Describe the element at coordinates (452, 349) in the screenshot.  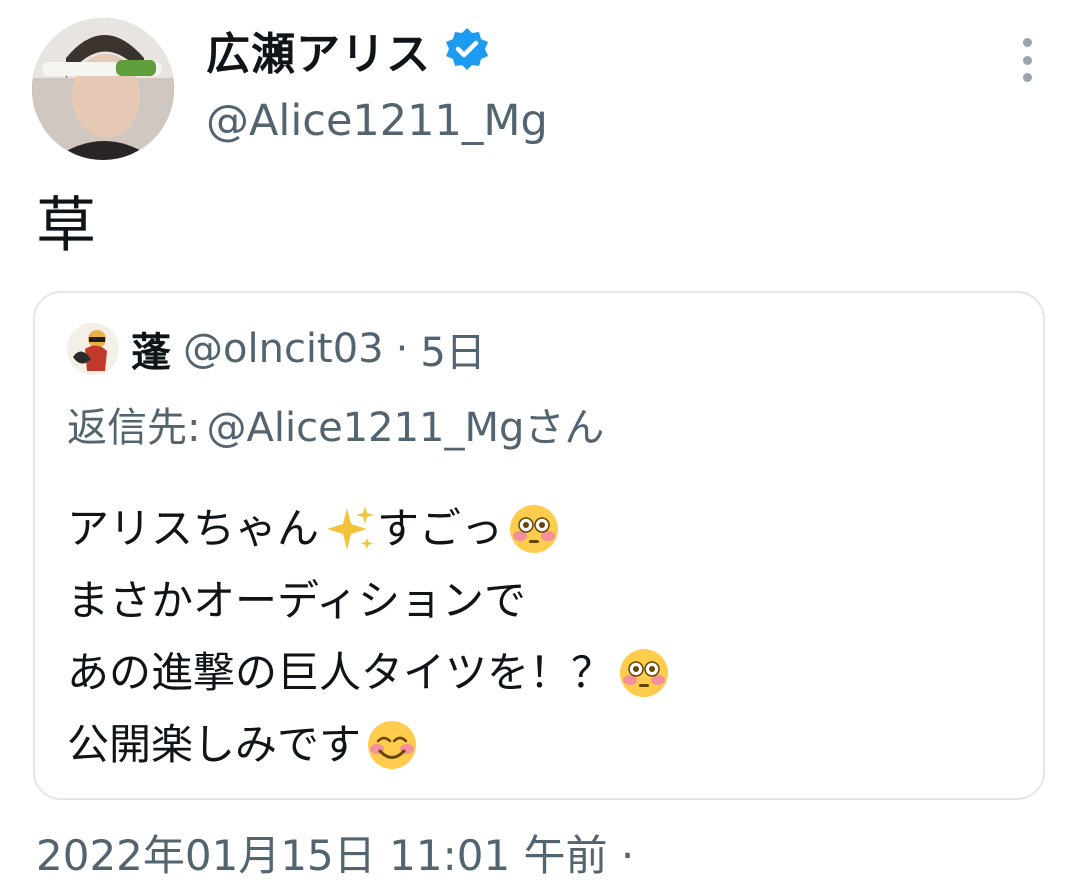
I see `quoted-tweet-time: 5日` at that location.